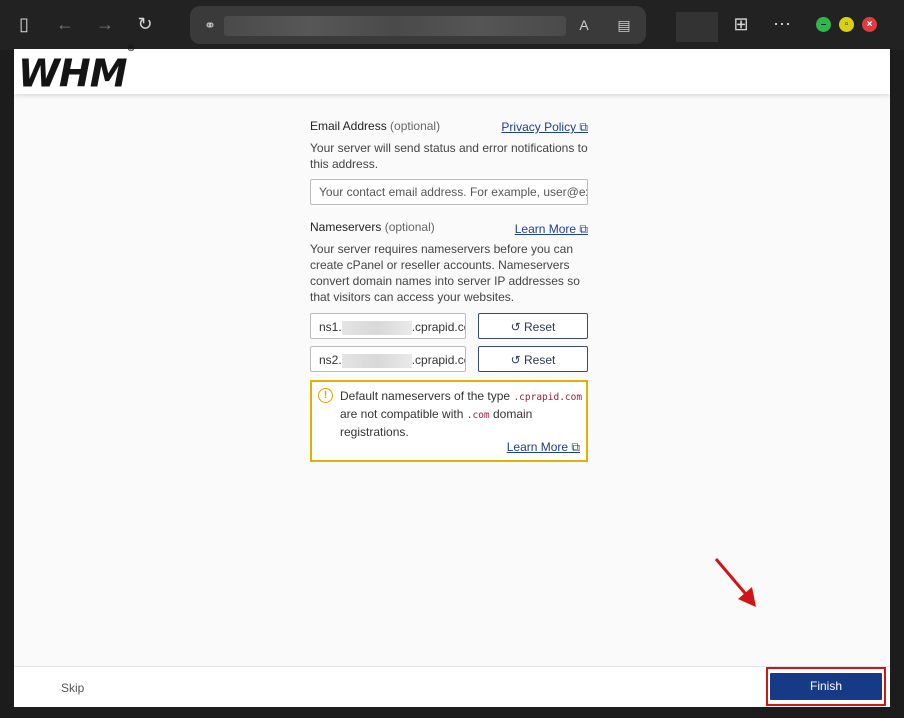 This screenshot has height=718, width=904. What do you see at coordinates (697, 27) in the screenshot?
I see `profile-avatar-redacted` at bounding box center [697, 27].